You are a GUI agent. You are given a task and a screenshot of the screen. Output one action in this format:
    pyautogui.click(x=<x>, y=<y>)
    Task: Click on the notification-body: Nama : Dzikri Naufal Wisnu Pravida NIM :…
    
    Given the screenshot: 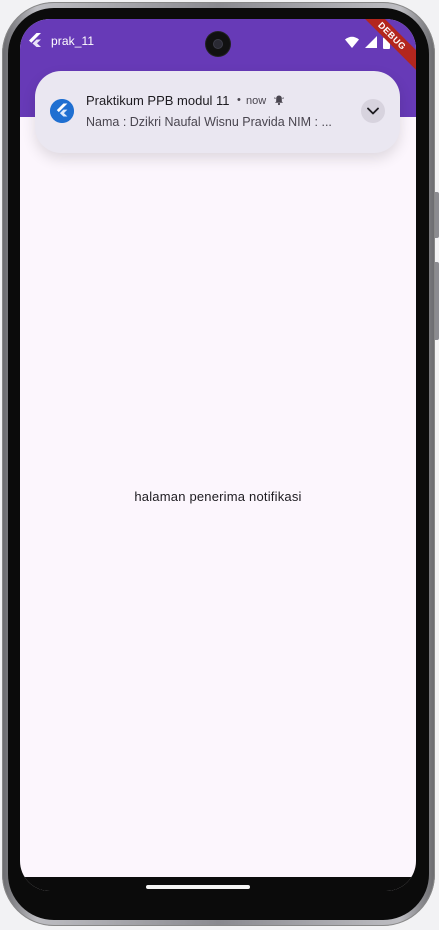 What is the action you would take?
    pyautogui.click(x=209, y=122)
    